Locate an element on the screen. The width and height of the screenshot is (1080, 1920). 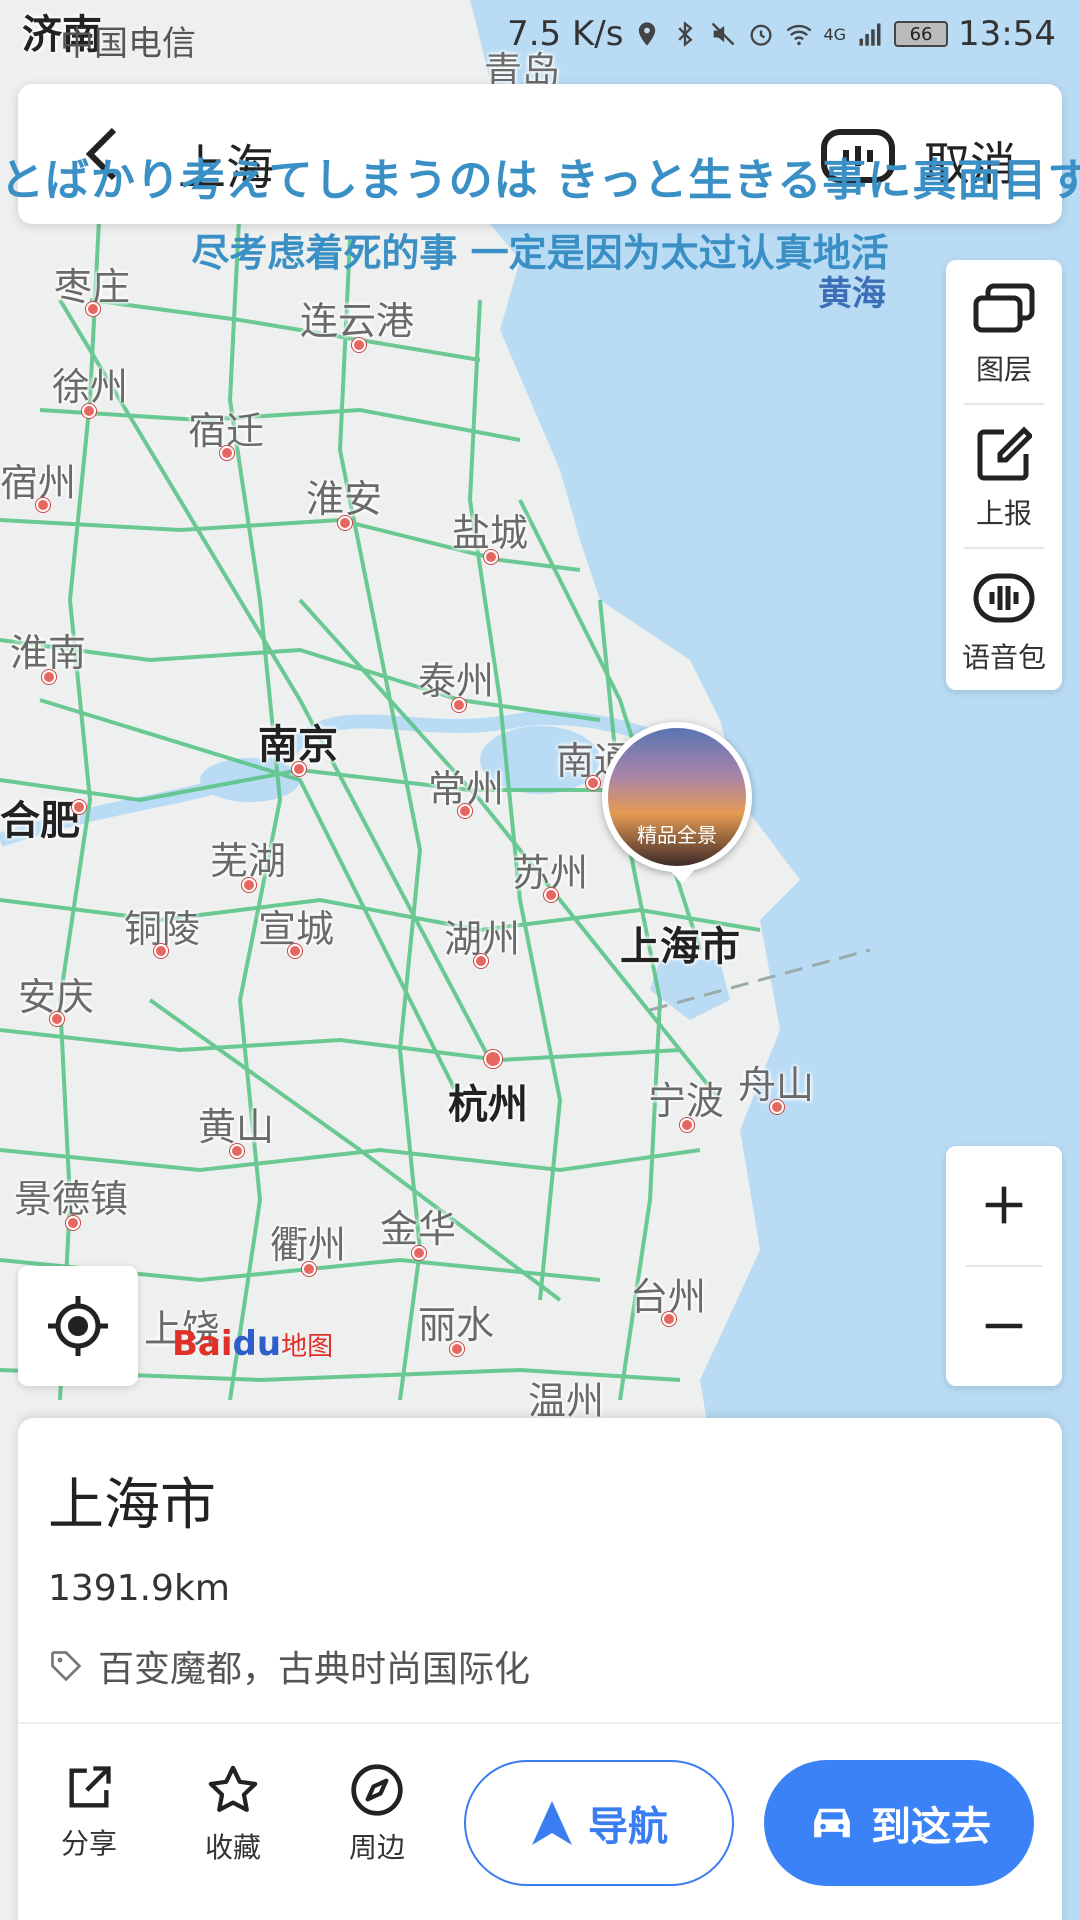
nearby-label: 周边 is located at coordinates (376, 1847).